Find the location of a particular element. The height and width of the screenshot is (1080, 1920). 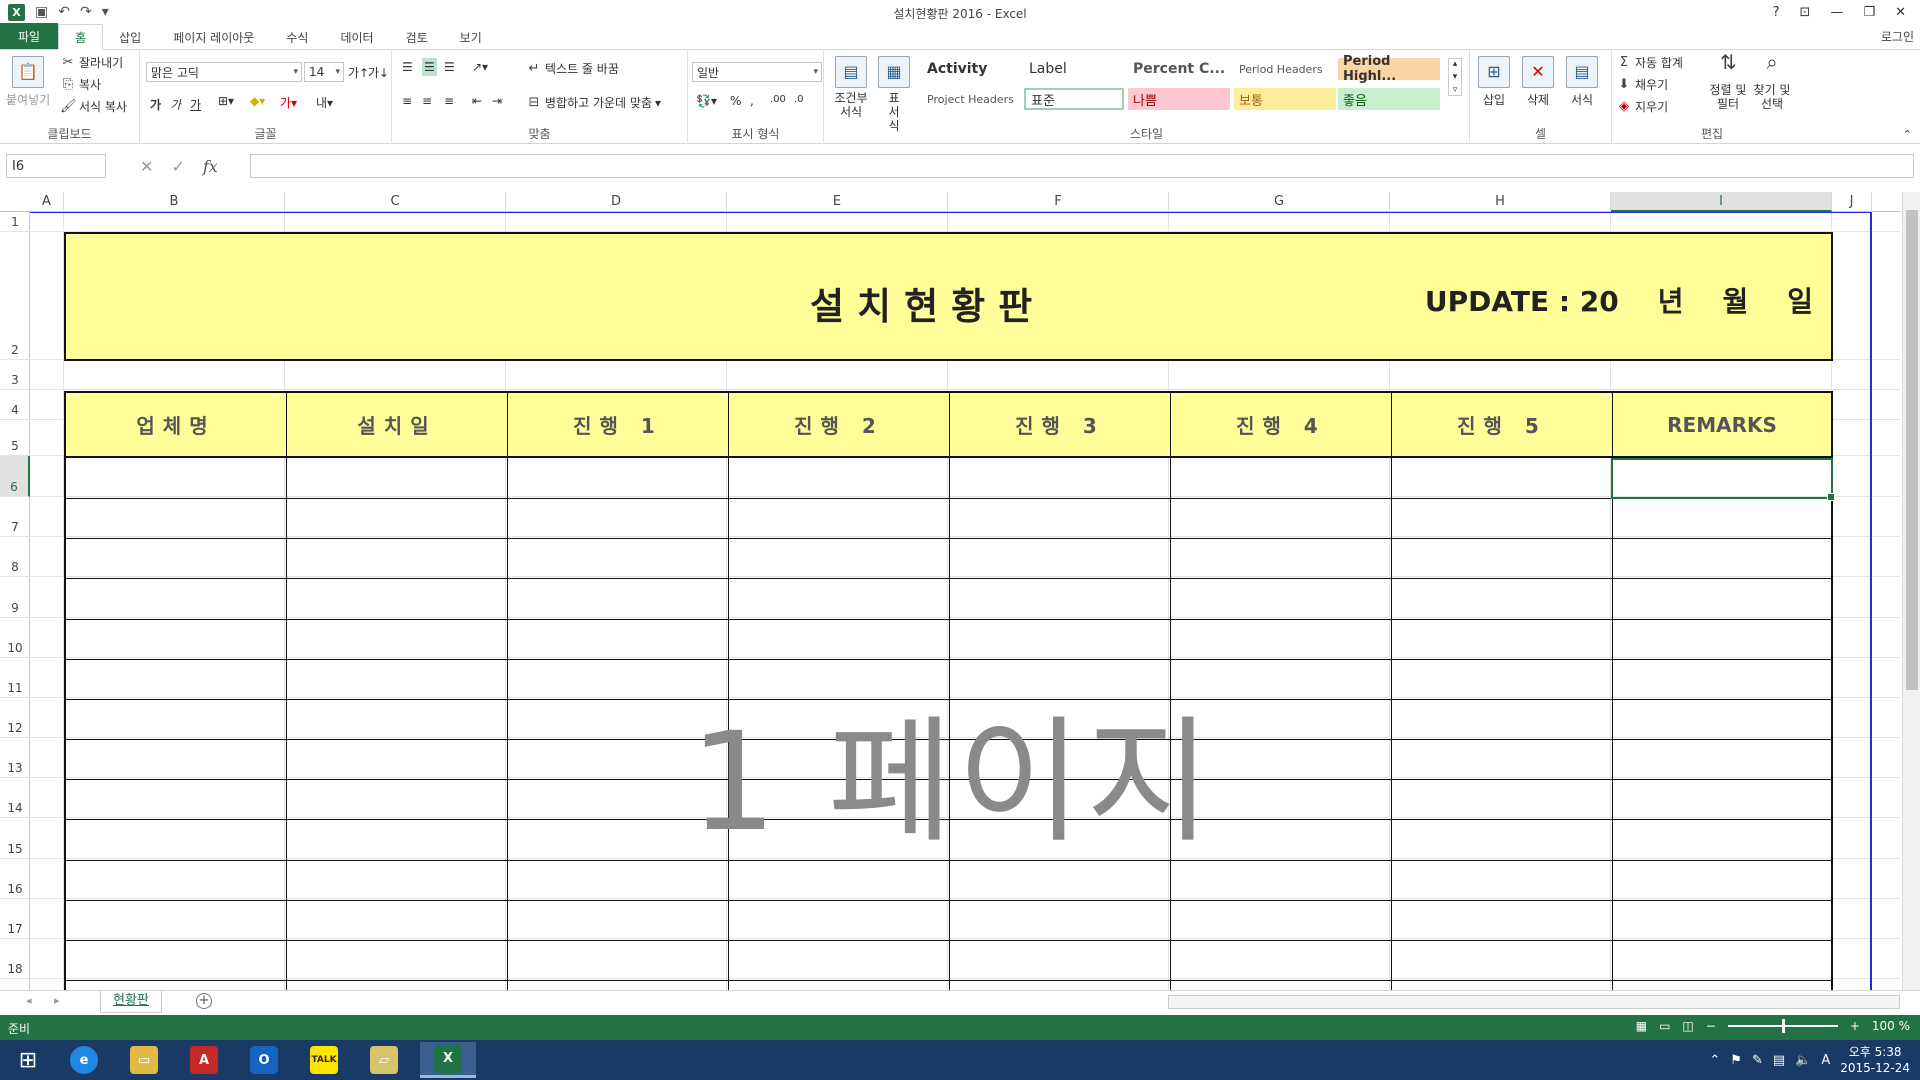

action-center-icon: ⚑ is located at coordinates (1736, 1060).